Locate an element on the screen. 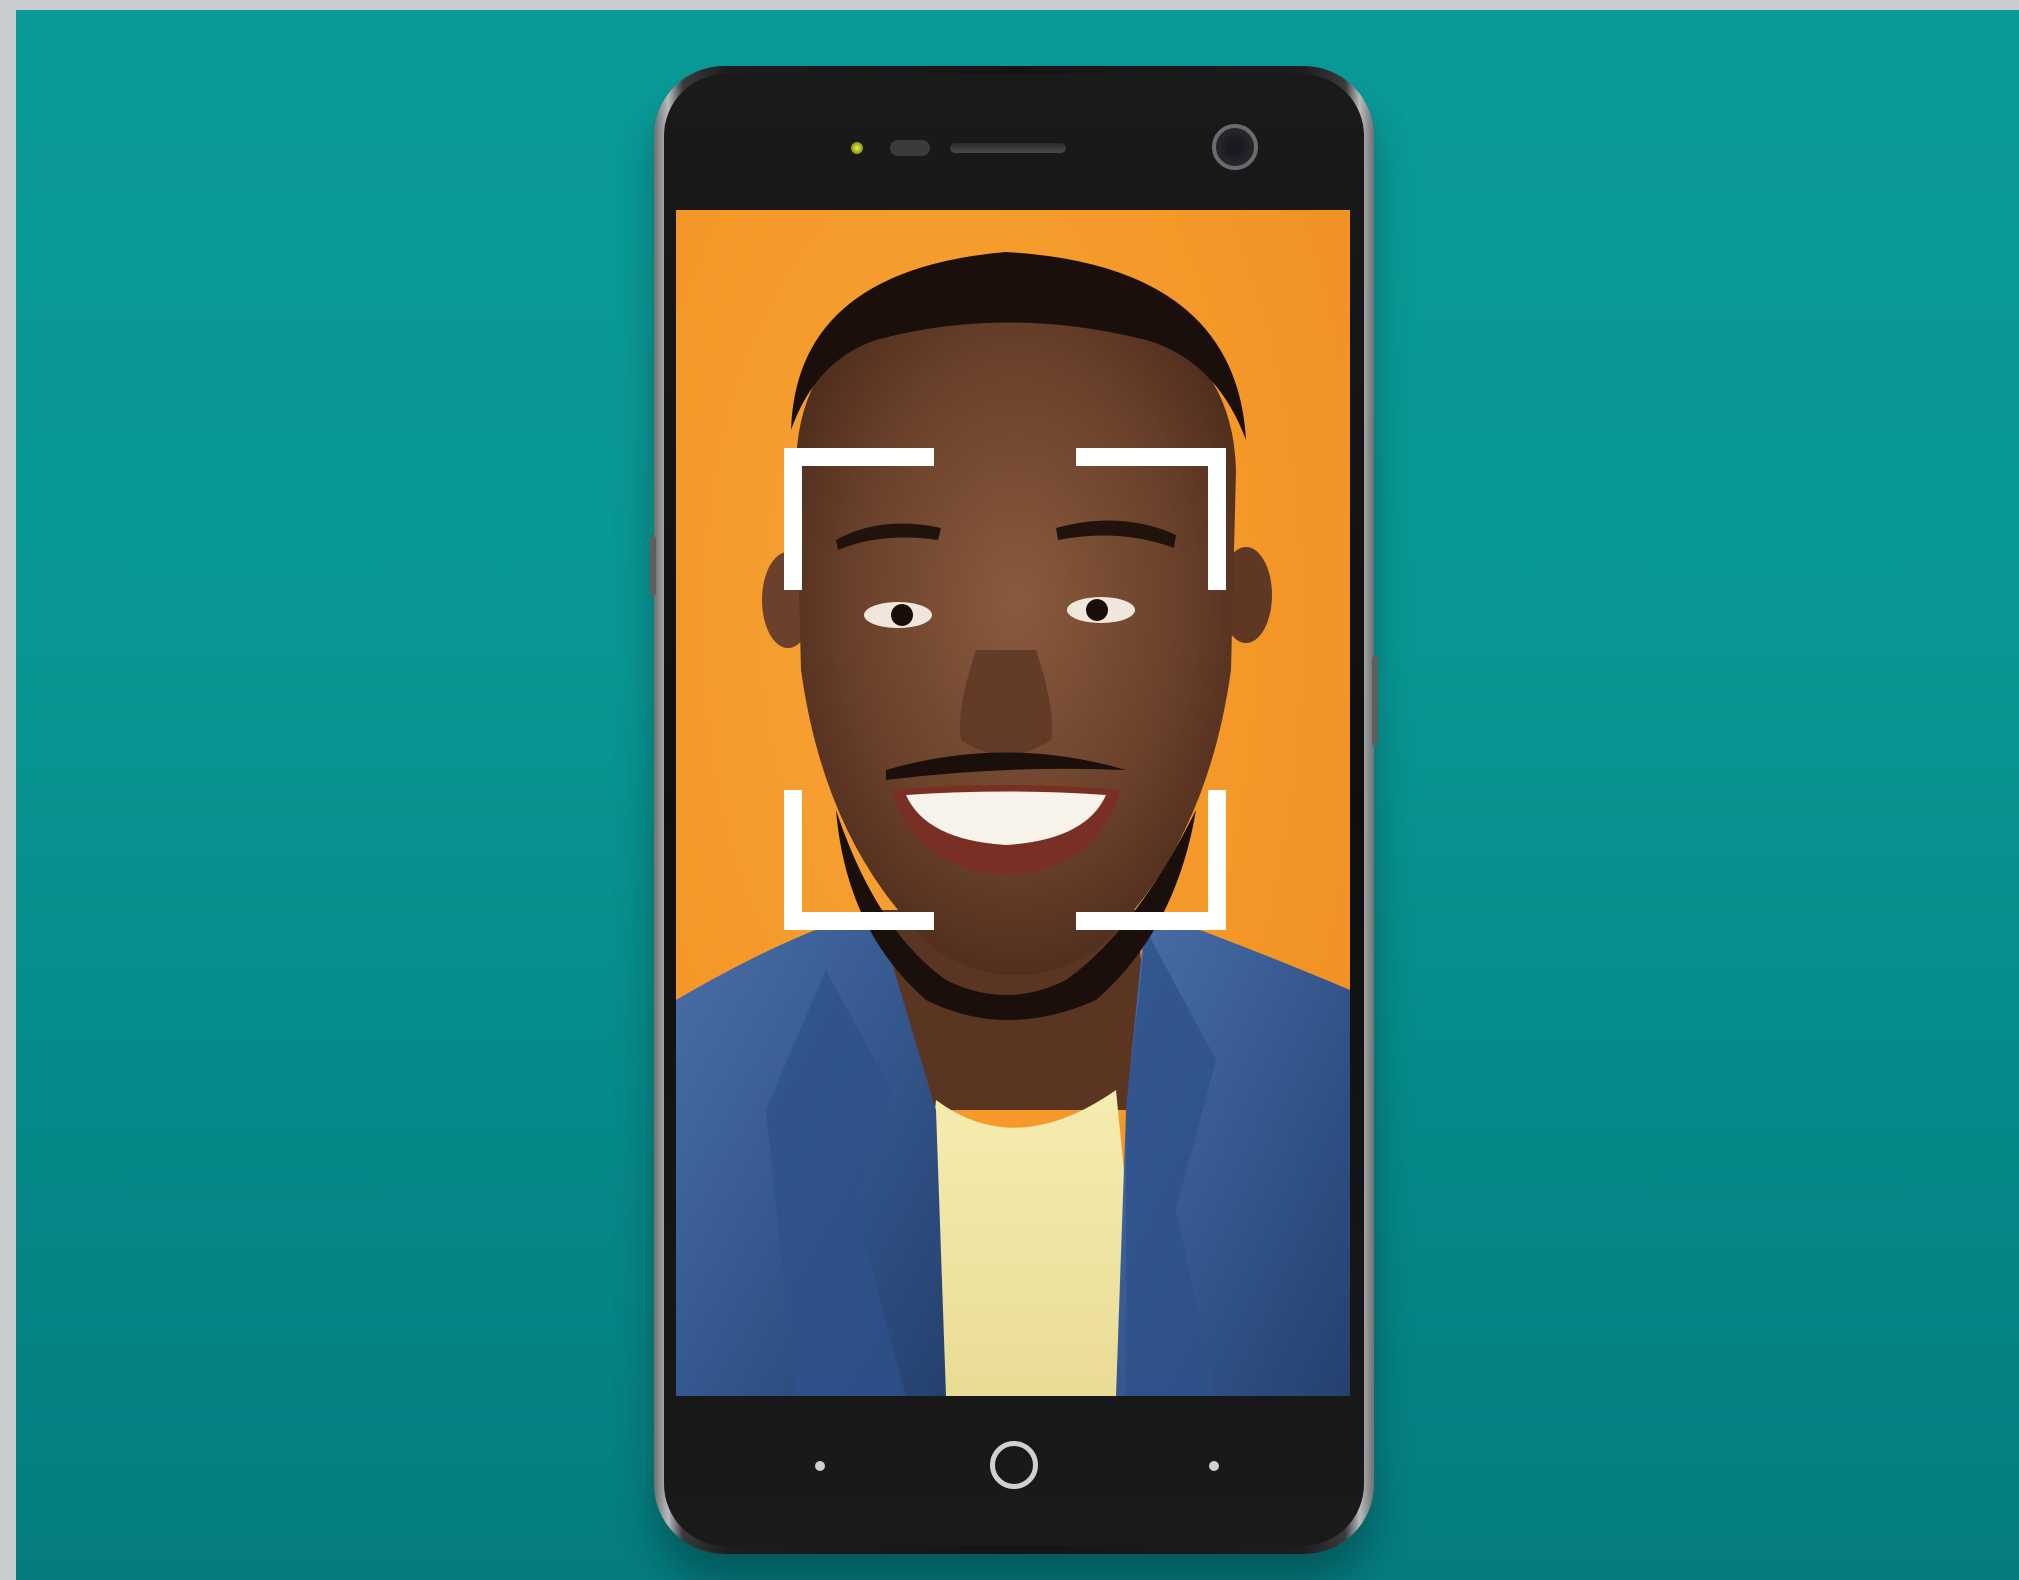  back-button-icon is located at coordinates (820, 1466).